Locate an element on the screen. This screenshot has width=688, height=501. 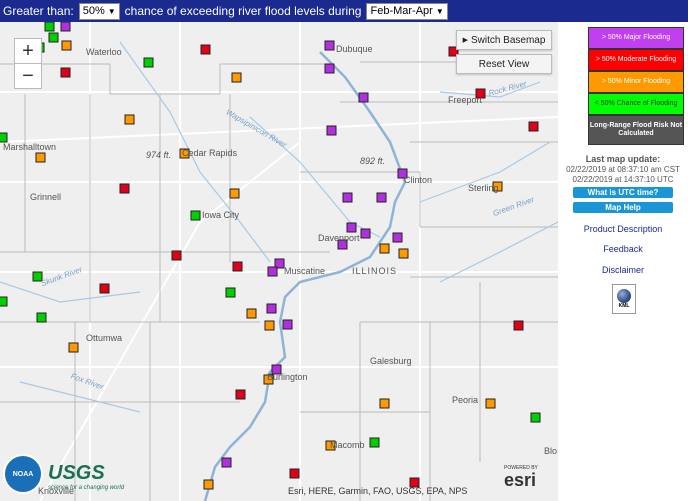
legend-moderate: > 50% Moderate Flooding is located at coordinates (636, 60).